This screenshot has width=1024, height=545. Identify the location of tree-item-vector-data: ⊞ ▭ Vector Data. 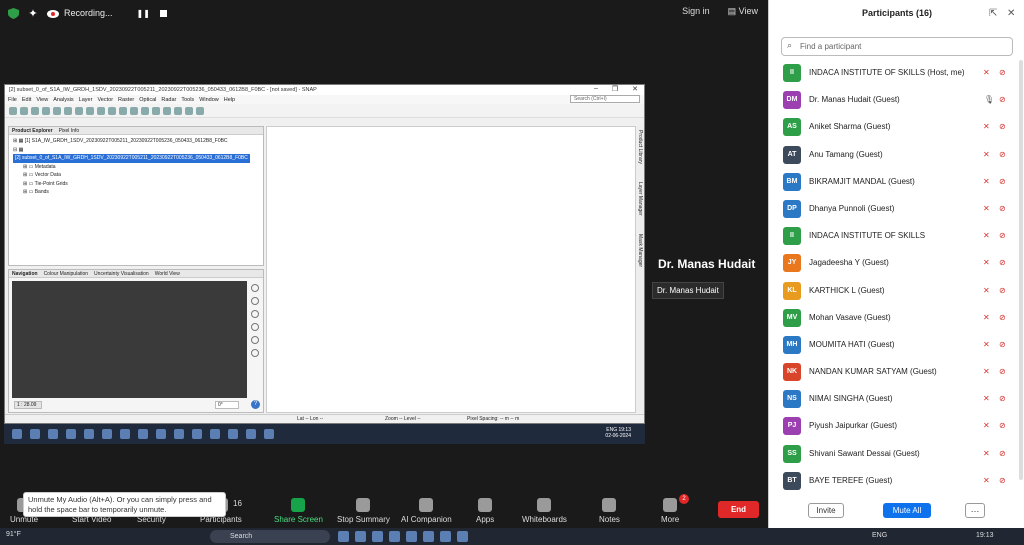
(136, 175).